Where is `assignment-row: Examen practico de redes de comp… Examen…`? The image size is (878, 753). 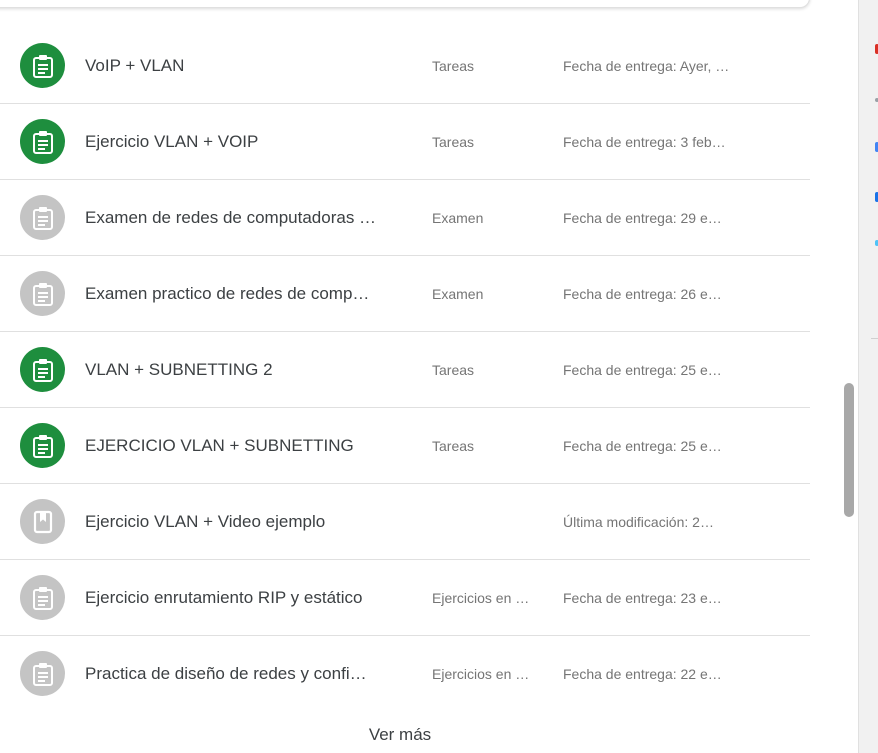 assignment-row: Examen practico de redes de comp… Examen… is located at coordinates (405, 294).